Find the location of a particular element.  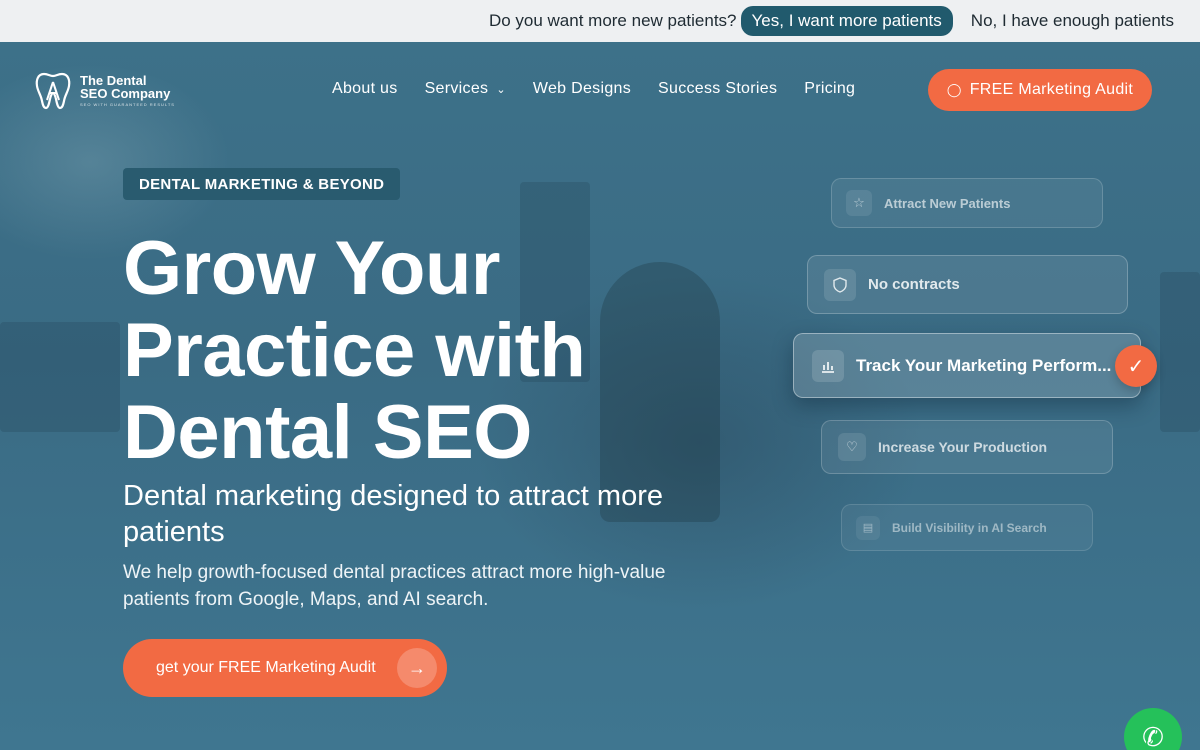

feature-label: No contracts is located at coordinates (914, 284).